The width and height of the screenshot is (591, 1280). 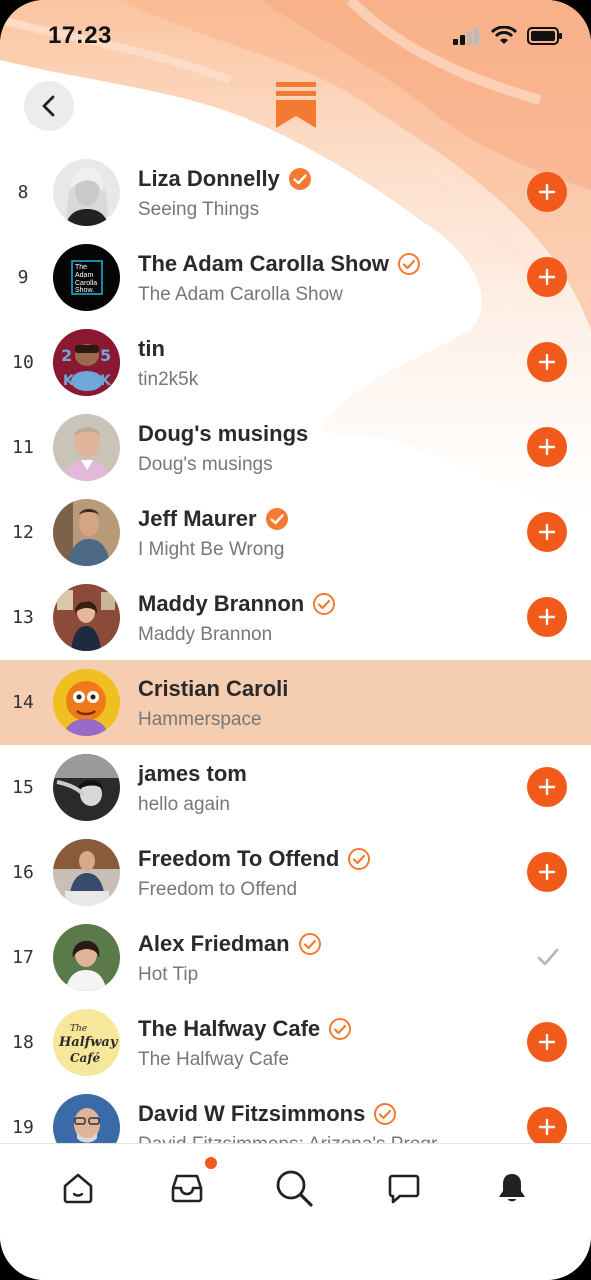 I want to click on publication-subtitle: tin2k5k, so click(x=168, y=379).